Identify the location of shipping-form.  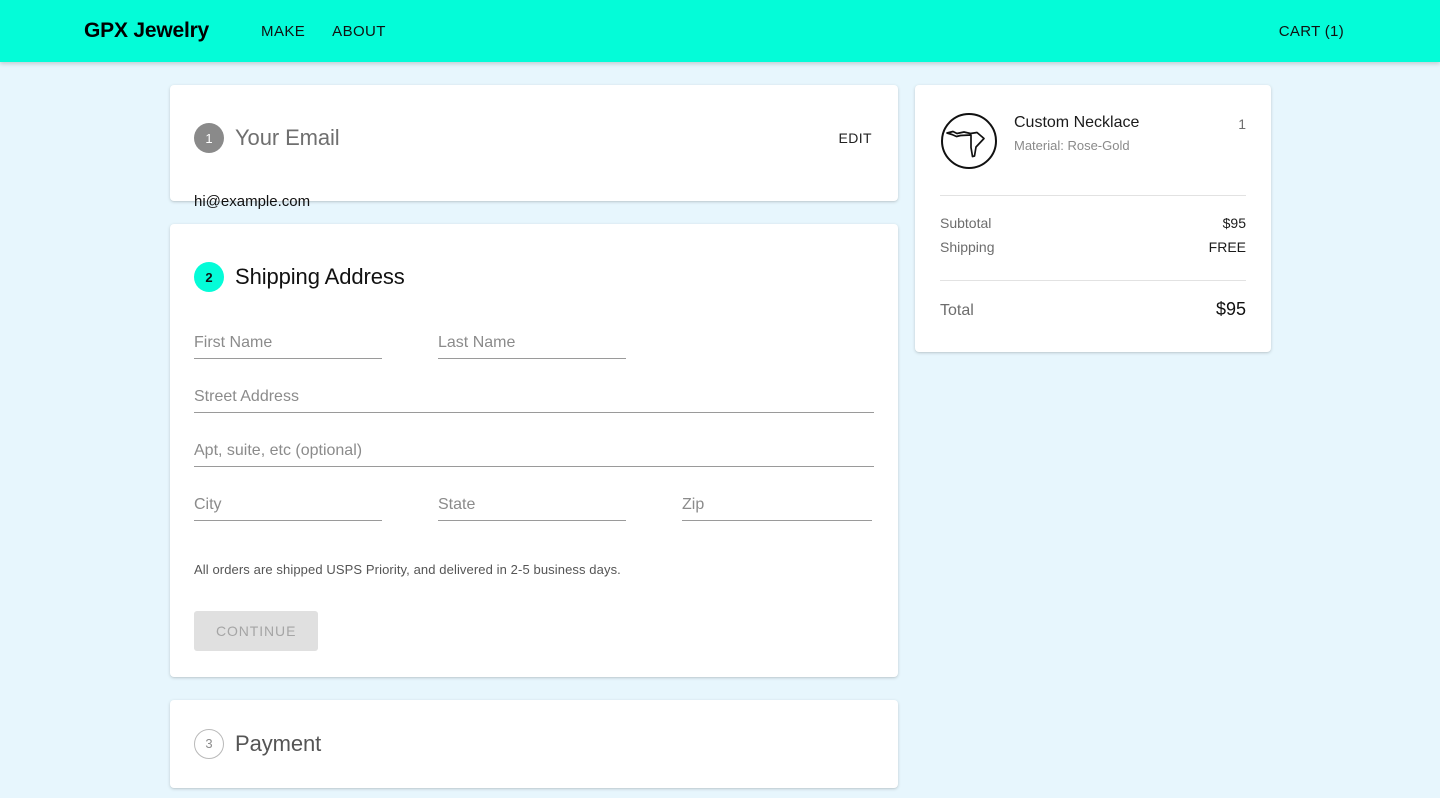
(534, 415).